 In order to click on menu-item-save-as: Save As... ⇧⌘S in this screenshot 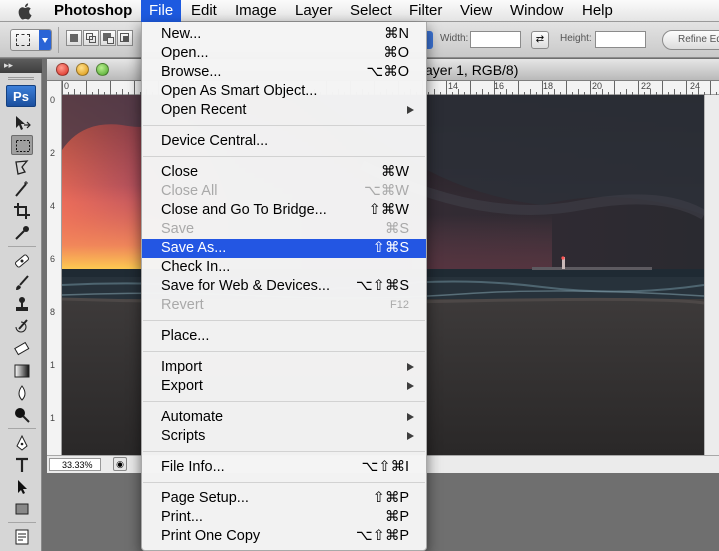, I will do `click(284, 248)`.